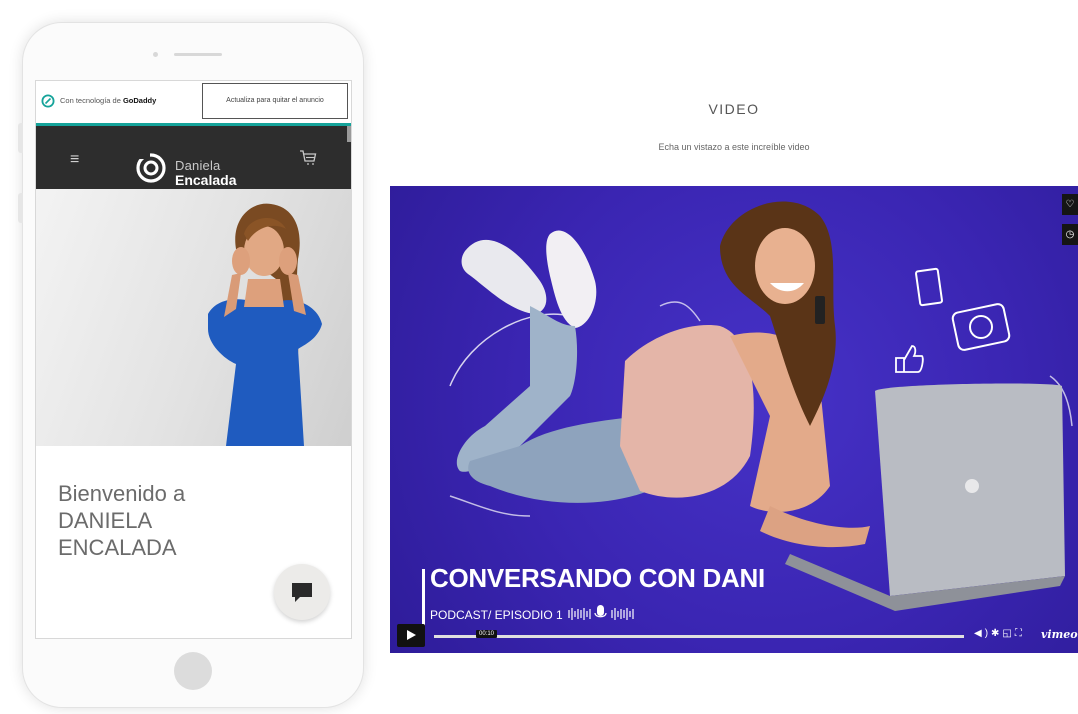 The width and height of the screenshot is (1078, 714). I want to click on heart-icon: ♡, so click(1070, 204).